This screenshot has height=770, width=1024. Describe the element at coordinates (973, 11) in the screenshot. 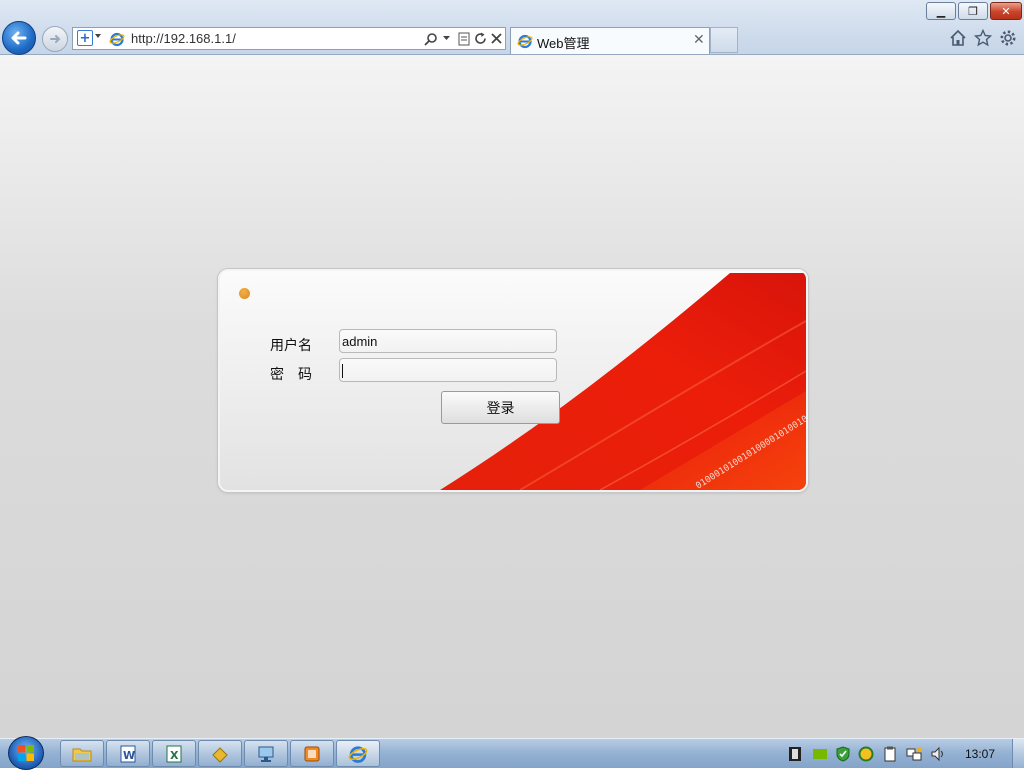

I see `restore-button: ❐` at that location.